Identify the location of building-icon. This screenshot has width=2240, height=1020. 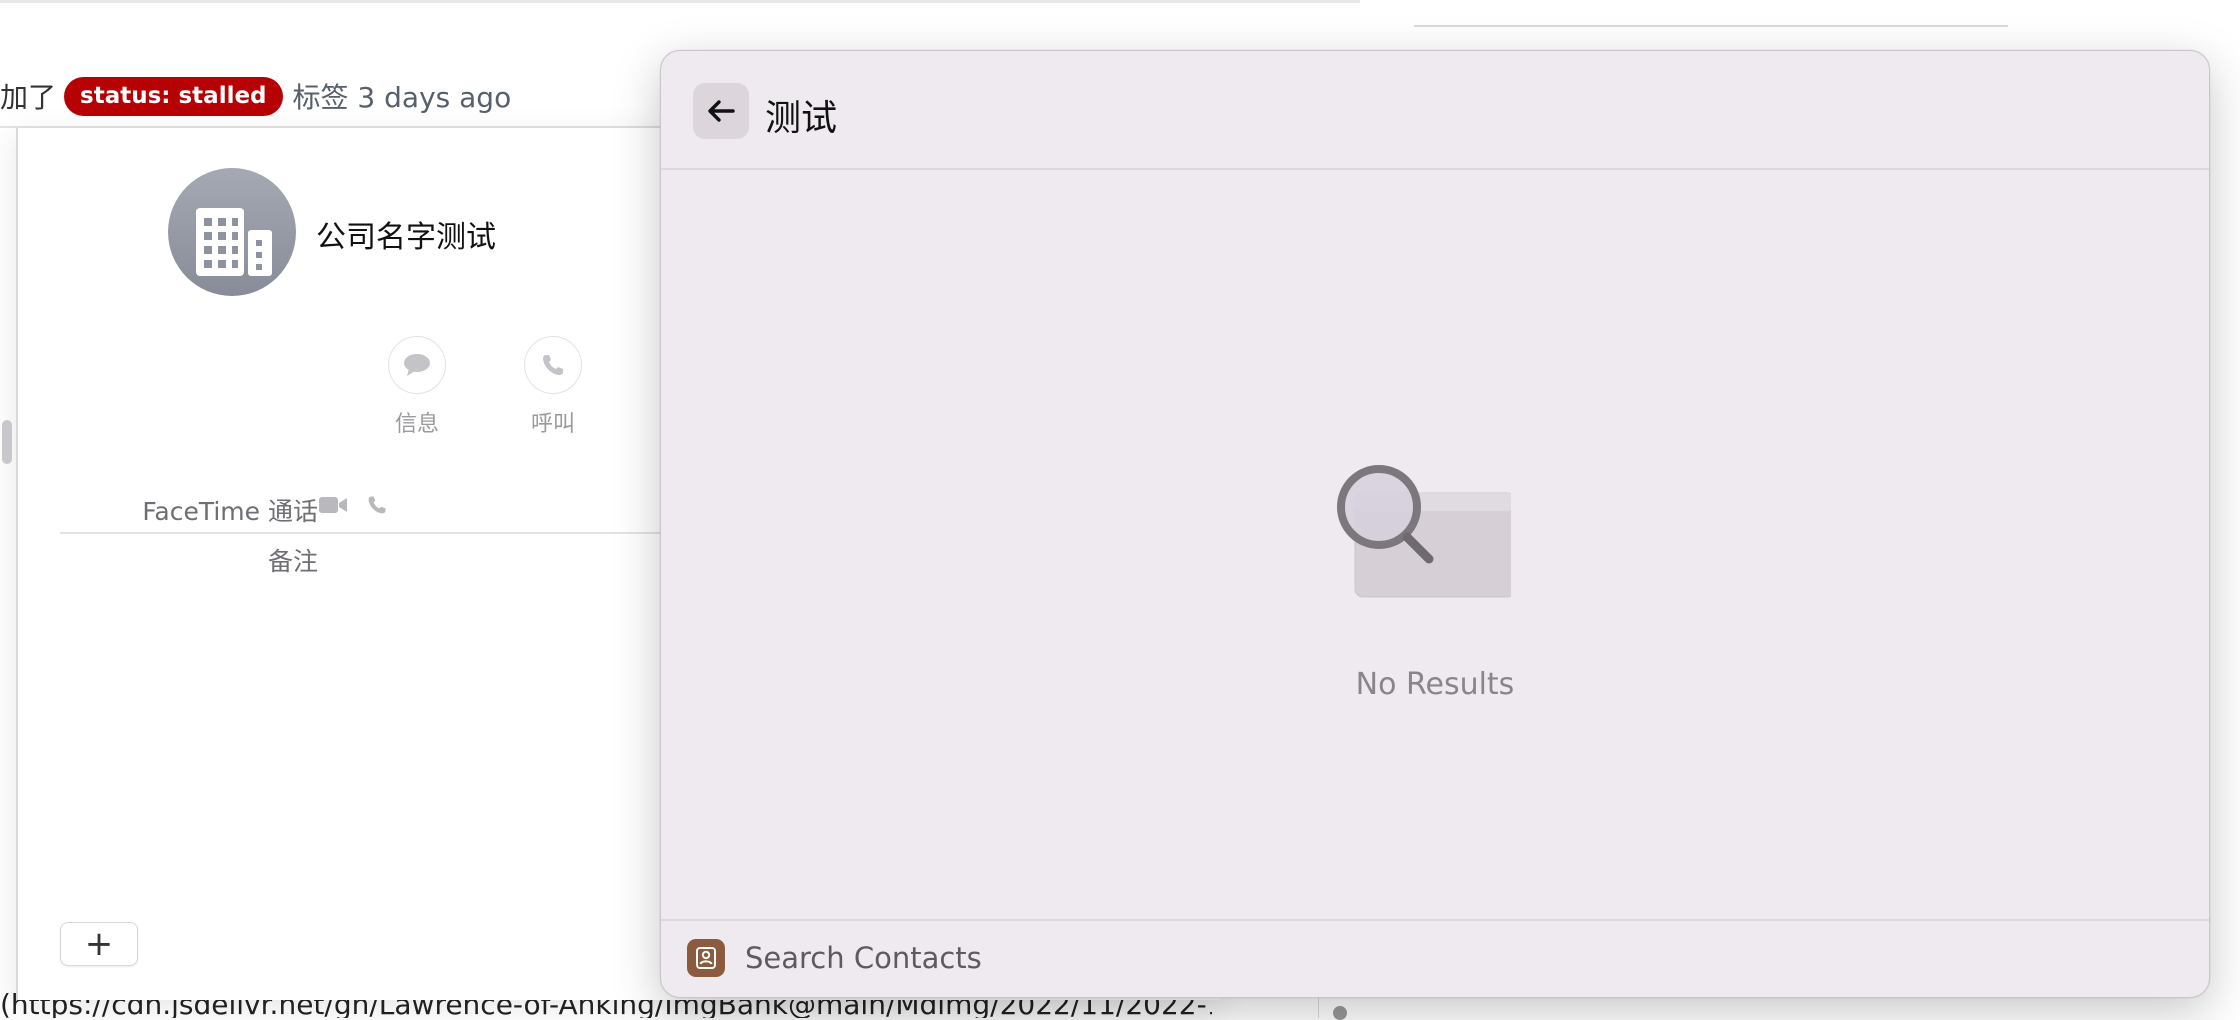
(234, 242).